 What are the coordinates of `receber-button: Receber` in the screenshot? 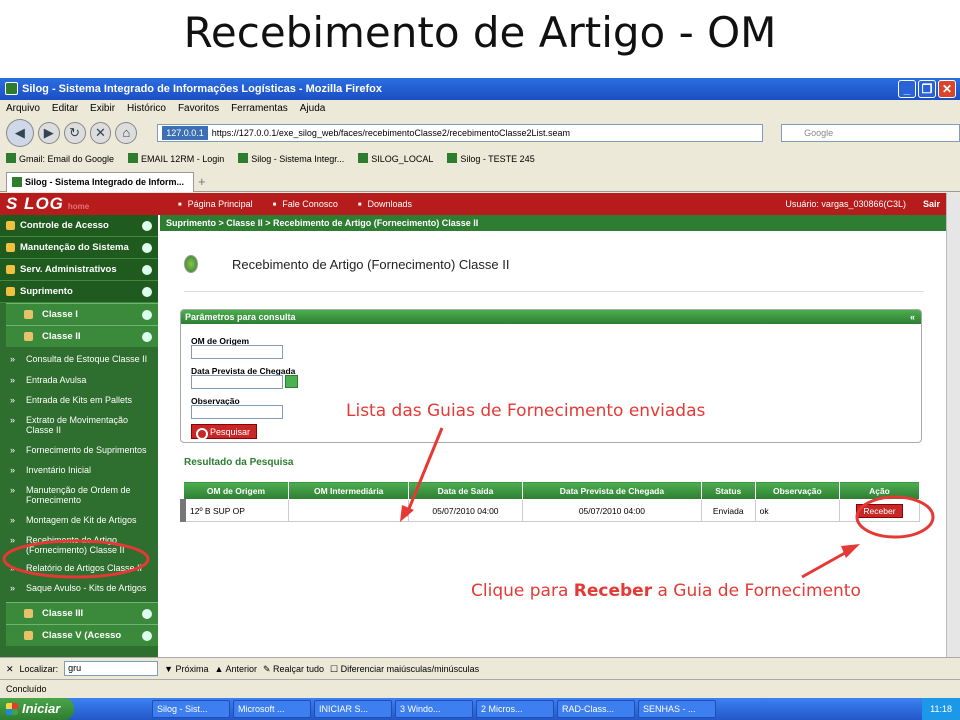 It's located at (879, 510).